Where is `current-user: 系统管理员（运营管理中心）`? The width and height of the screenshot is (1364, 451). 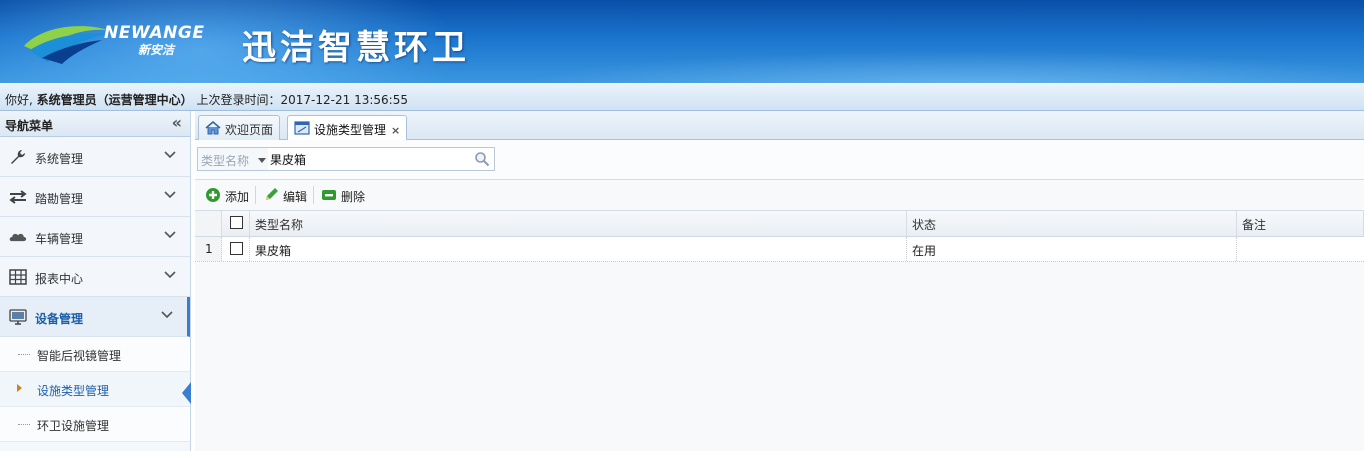 current-user: 系统管理员（运营管理中心） is located at coordinates (114, 100).